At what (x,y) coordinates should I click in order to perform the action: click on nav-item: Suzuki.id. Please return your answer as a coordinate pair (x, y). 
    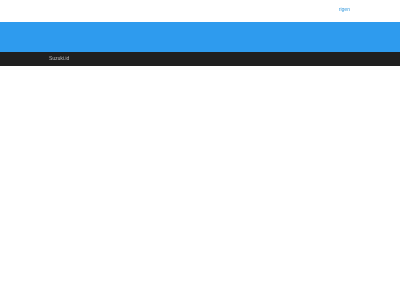
    Looking at the image, I should click on (59, 59).